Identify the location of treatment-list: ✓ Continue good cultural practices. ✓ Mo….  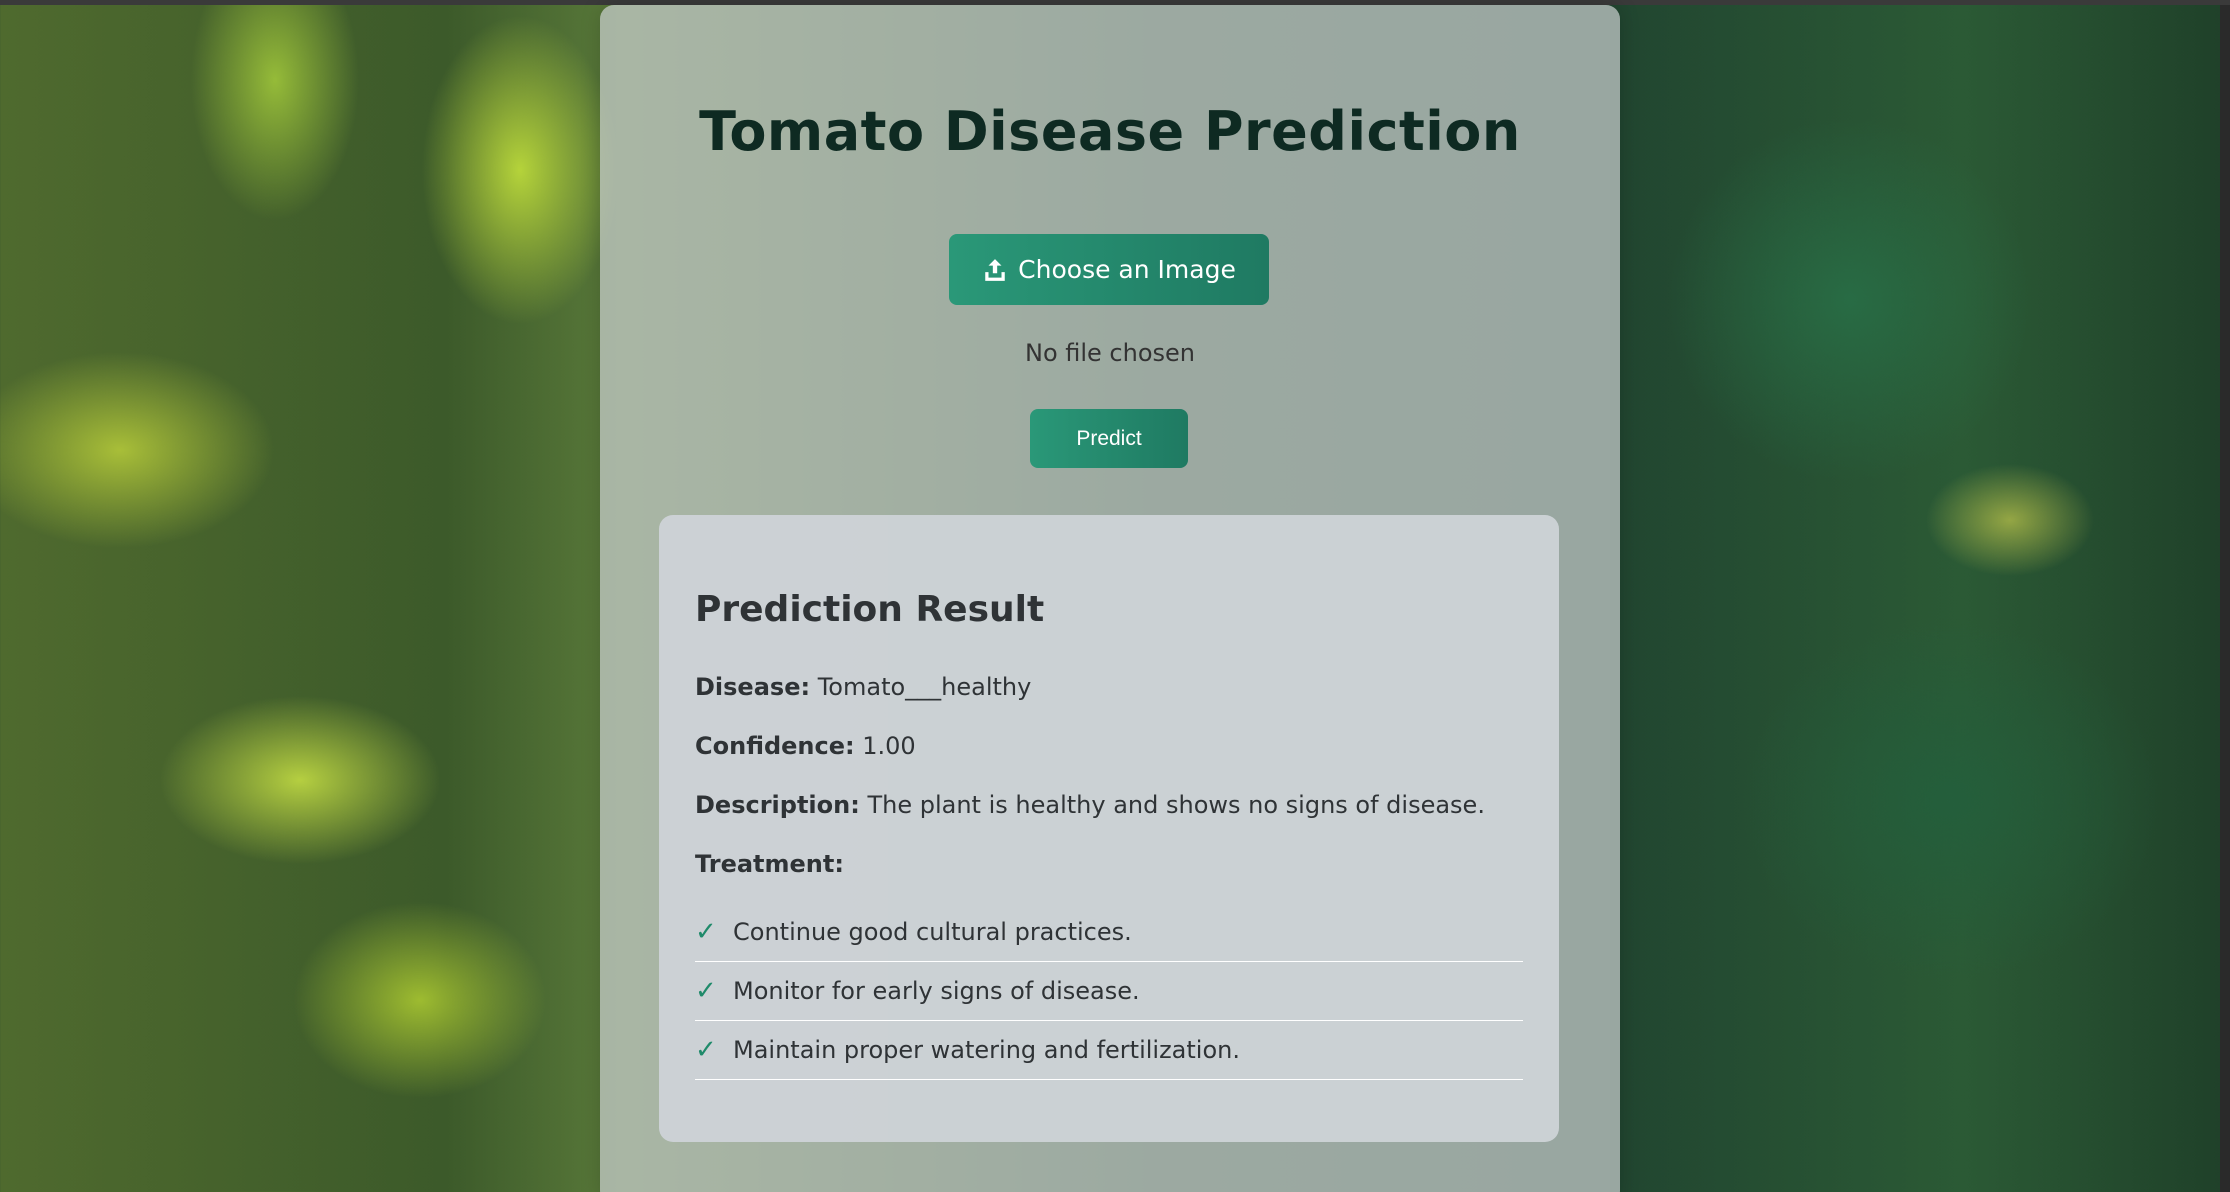
(1109, 991).